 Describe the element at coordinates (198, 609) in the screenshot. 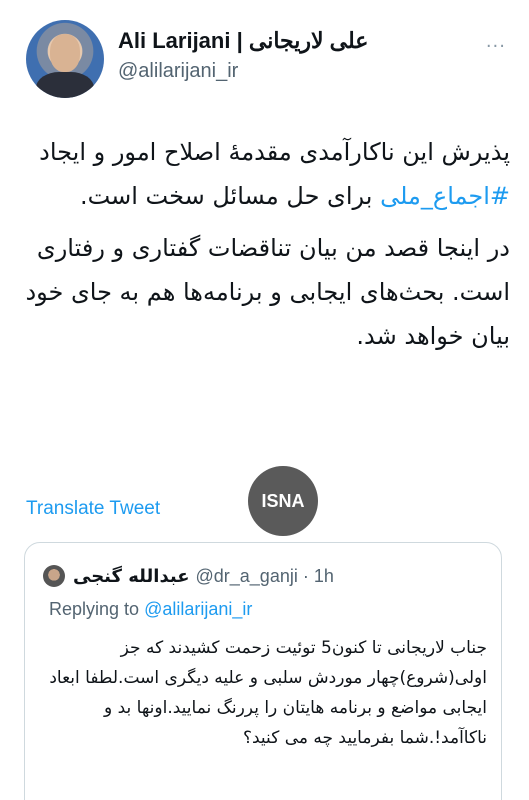

I see `replying-handle-link: @alilarijani_ir` at that location.